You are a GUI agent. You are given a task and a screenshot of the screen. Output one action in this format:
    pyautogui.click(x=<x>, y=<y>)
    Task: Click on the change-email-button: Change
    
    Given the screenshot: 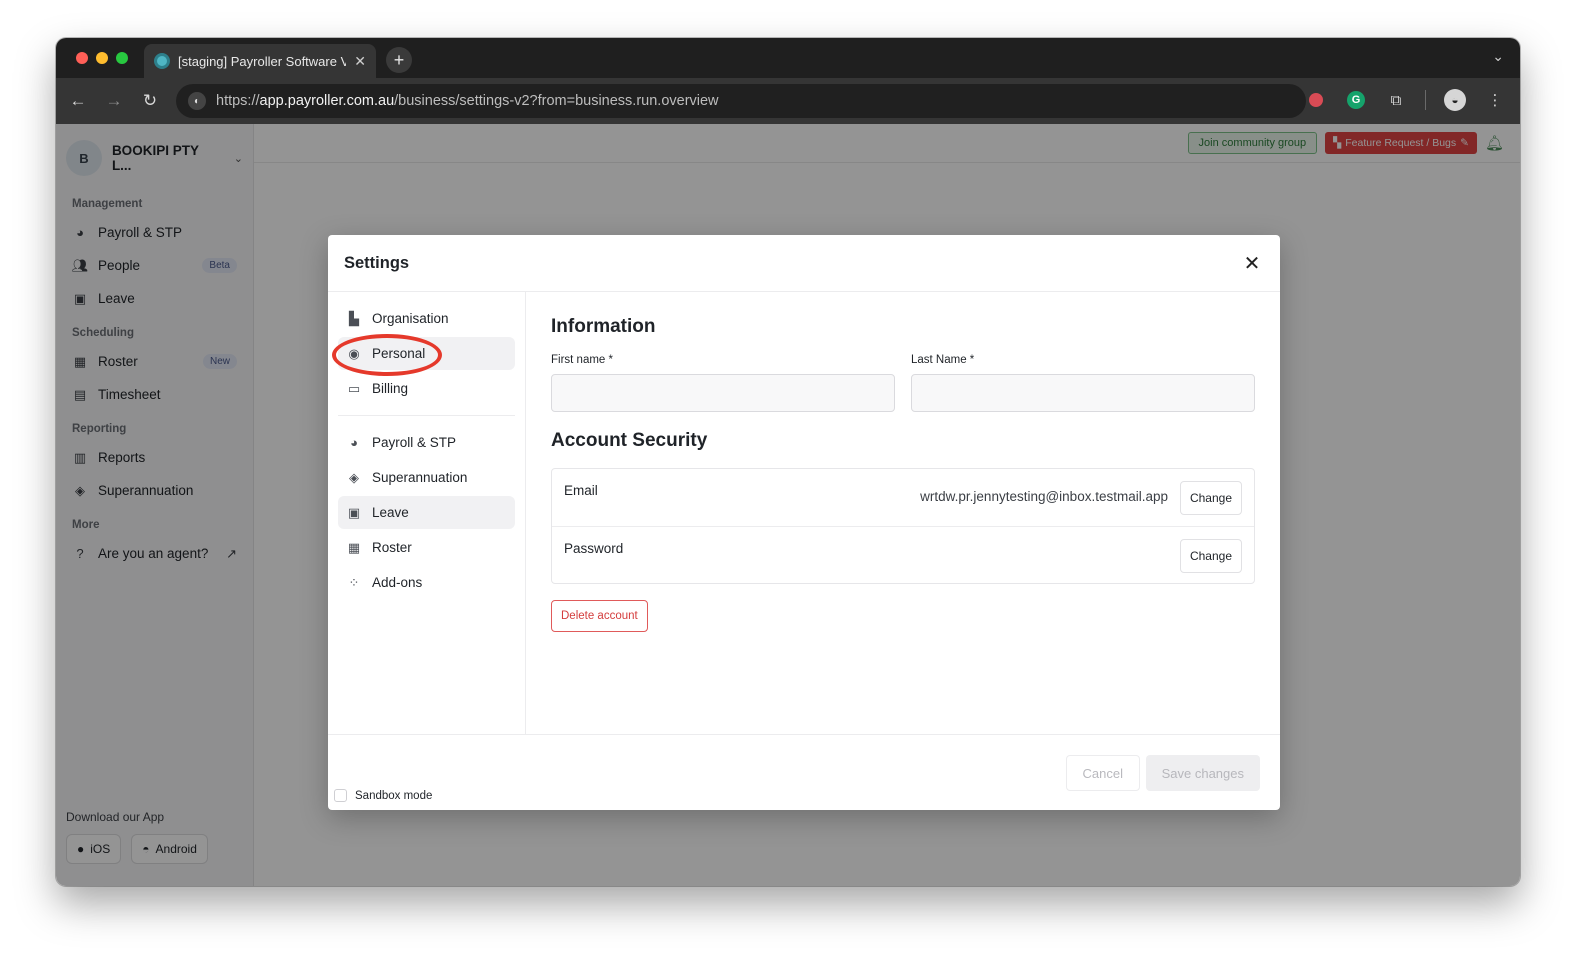 What is the action you would take?
    pyautogui.click(x=1210, y=498)
    